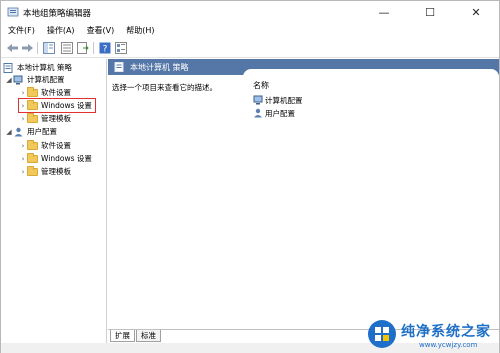 Image resolution: width=500 pixels, height=353 pixels. I want to click on filter-icon, so click(121, 48).